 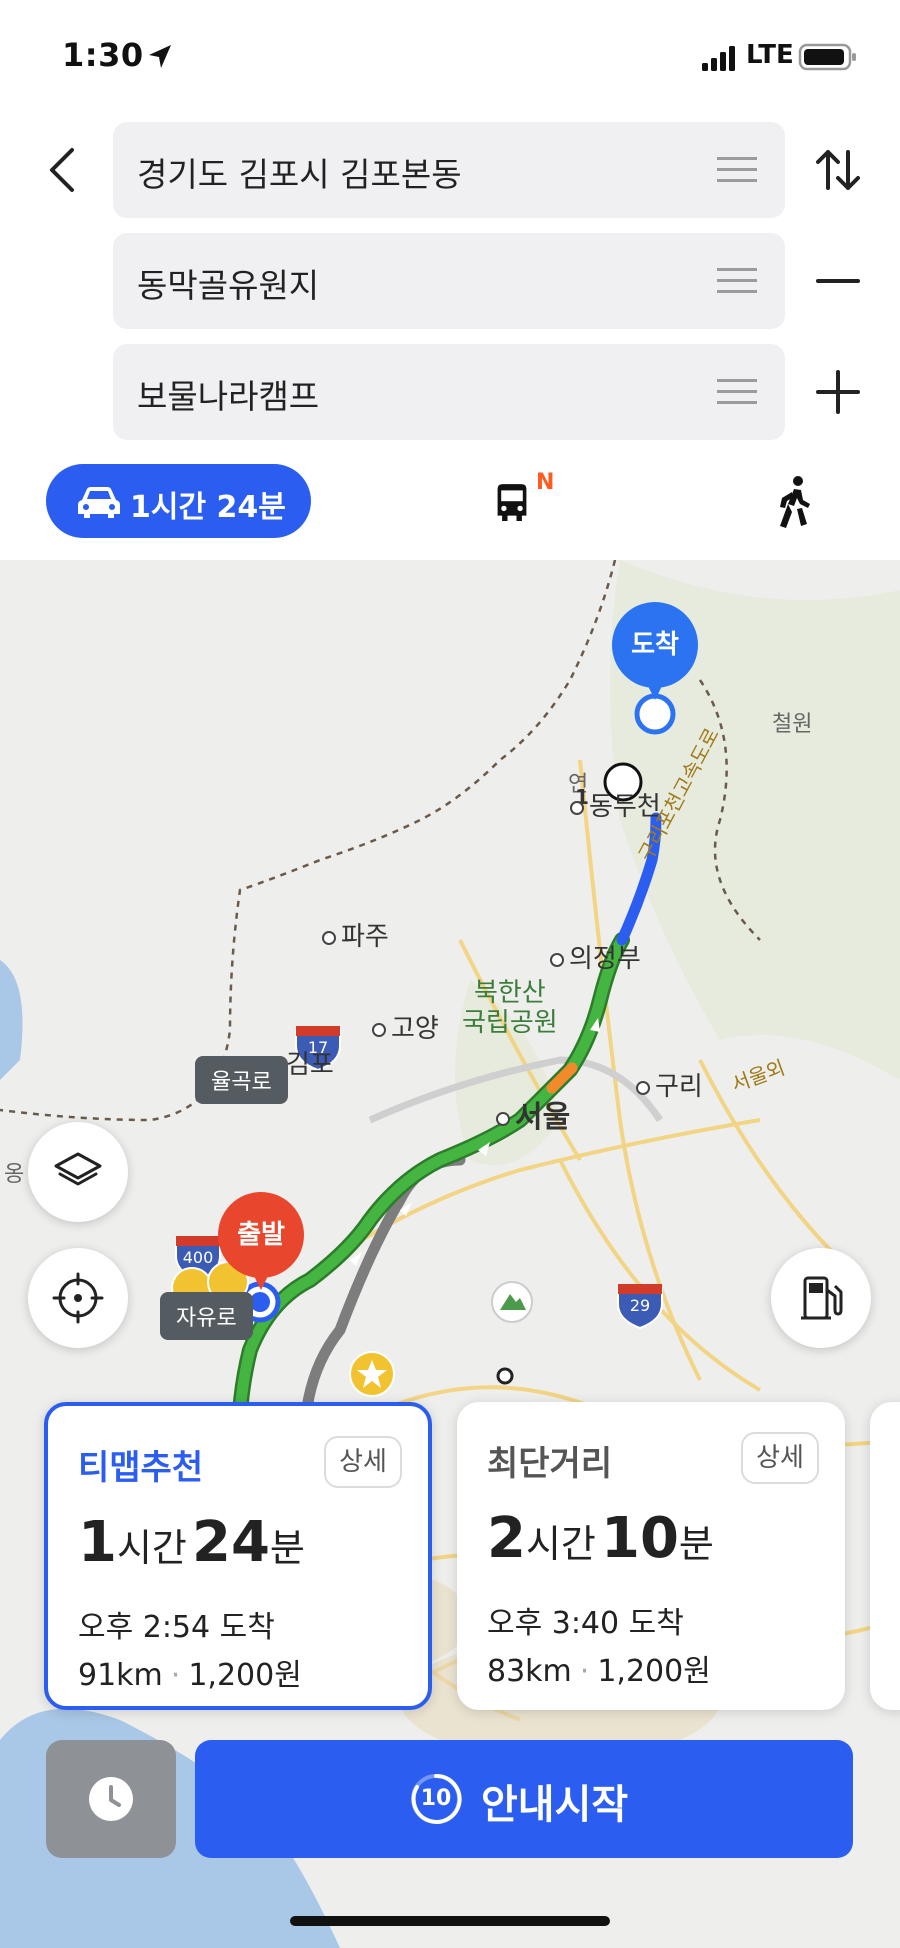 I want to click on gas-station-button, so click(x=821, y=1298).